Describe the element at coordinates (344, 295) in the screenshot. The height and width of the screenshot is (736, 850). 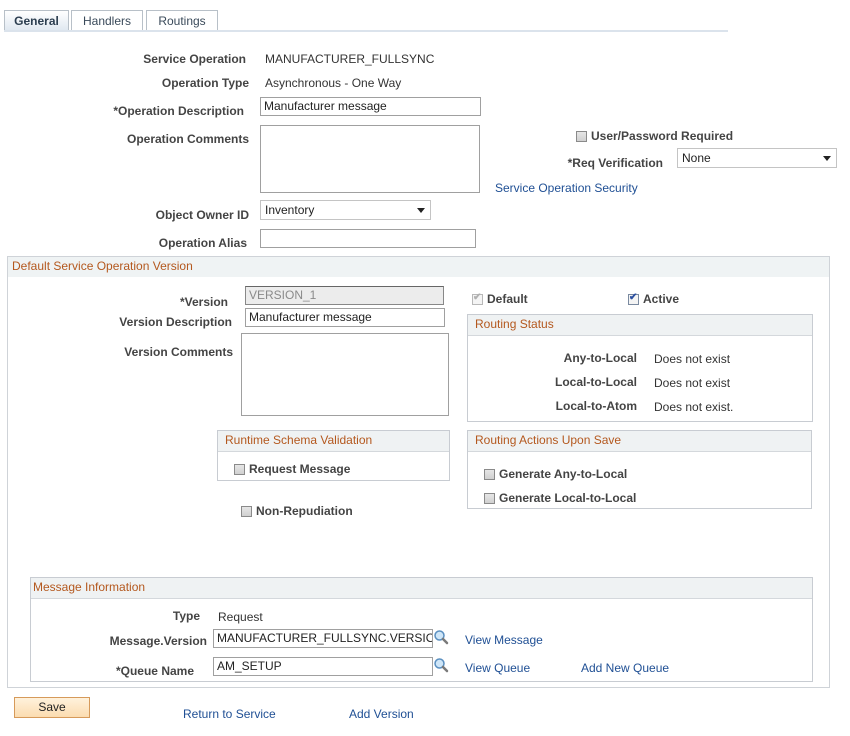
I see `version-input: VERSION_1` at that location.